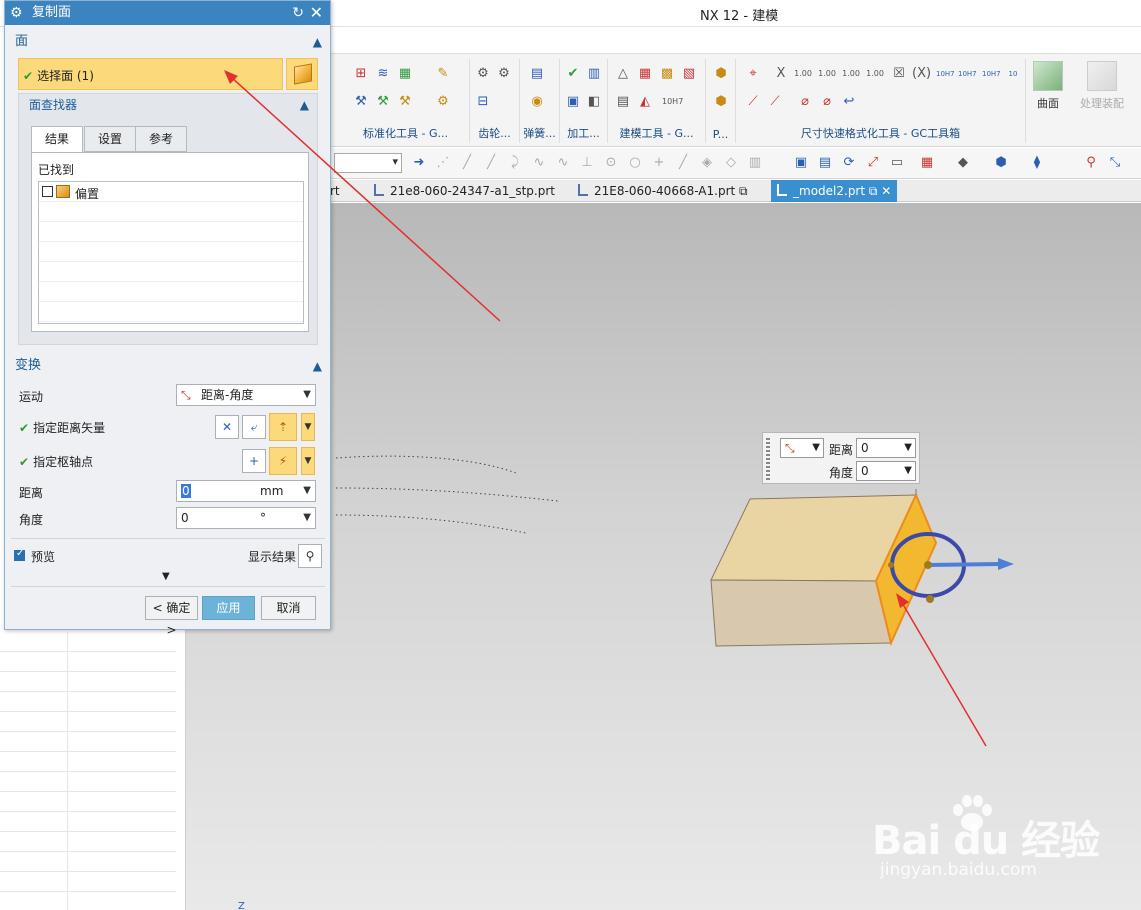  Describe the element at coordinates (228, 608) in the screenshot. I see `apply-button: 应用` at that location.